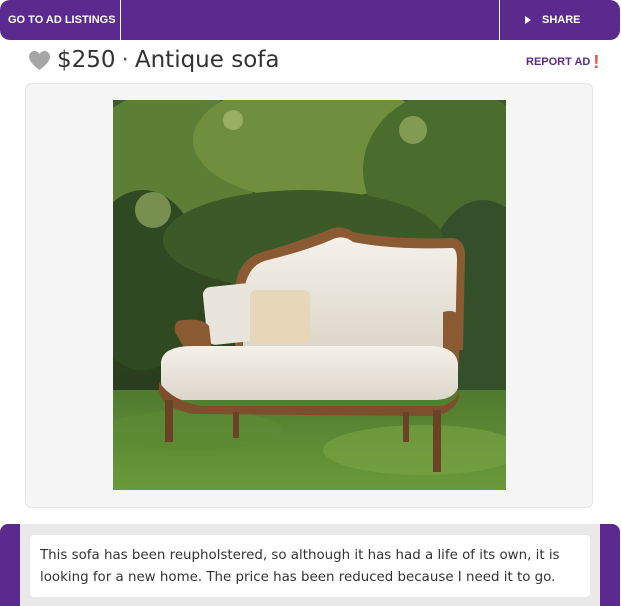 This screenshot has width=621, height=606. I want to click on share-button: SHARE, so click(559, 20).